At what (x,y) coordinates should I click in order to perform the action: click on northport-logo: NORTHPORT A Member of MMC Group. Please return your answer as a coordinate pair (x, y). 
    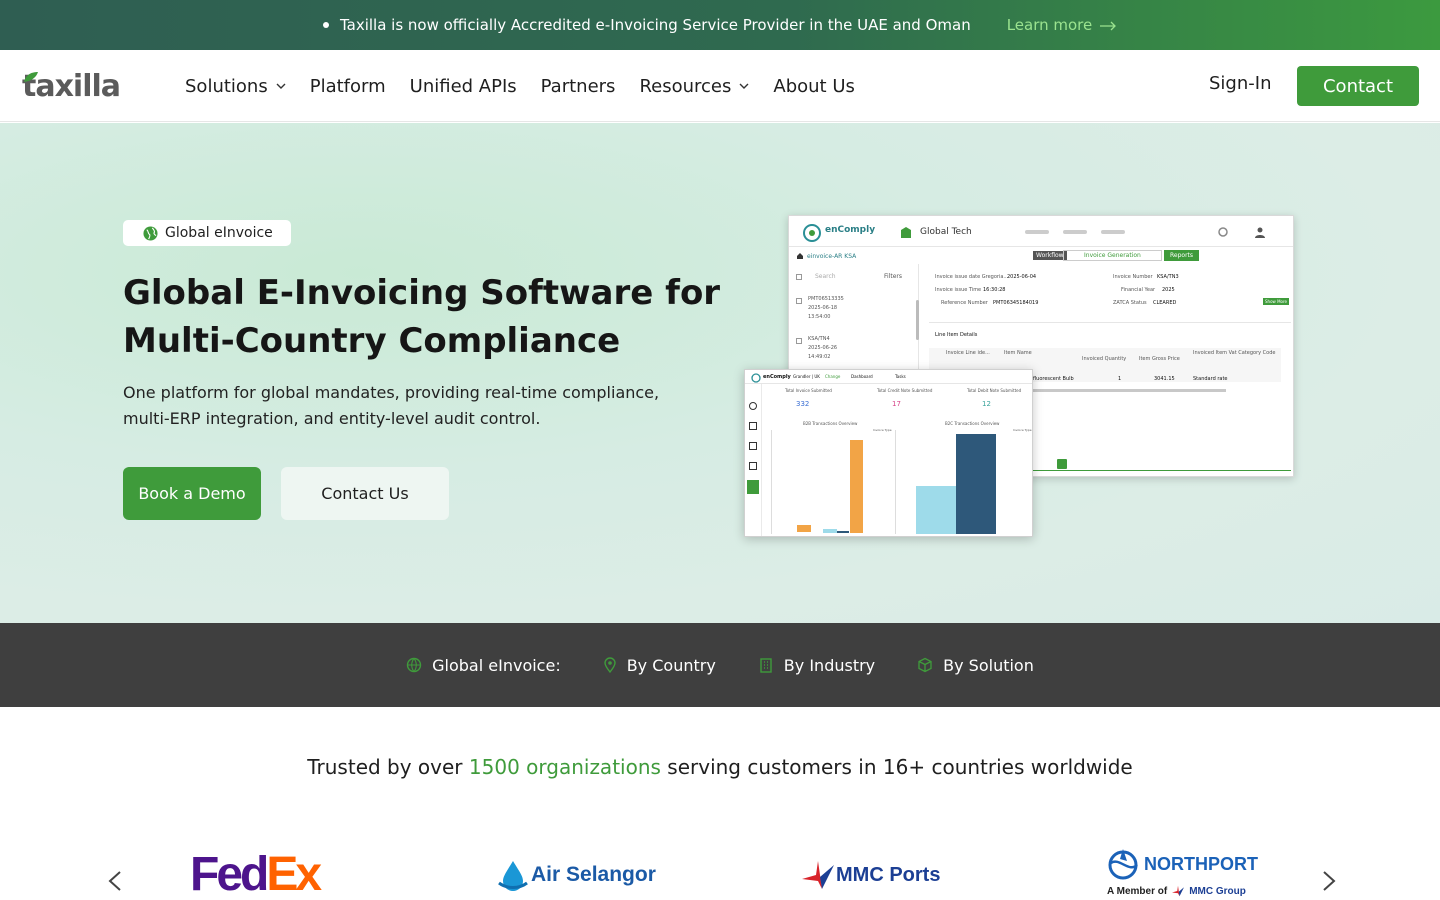
    Looking at the image, I should click on (1182, 872).